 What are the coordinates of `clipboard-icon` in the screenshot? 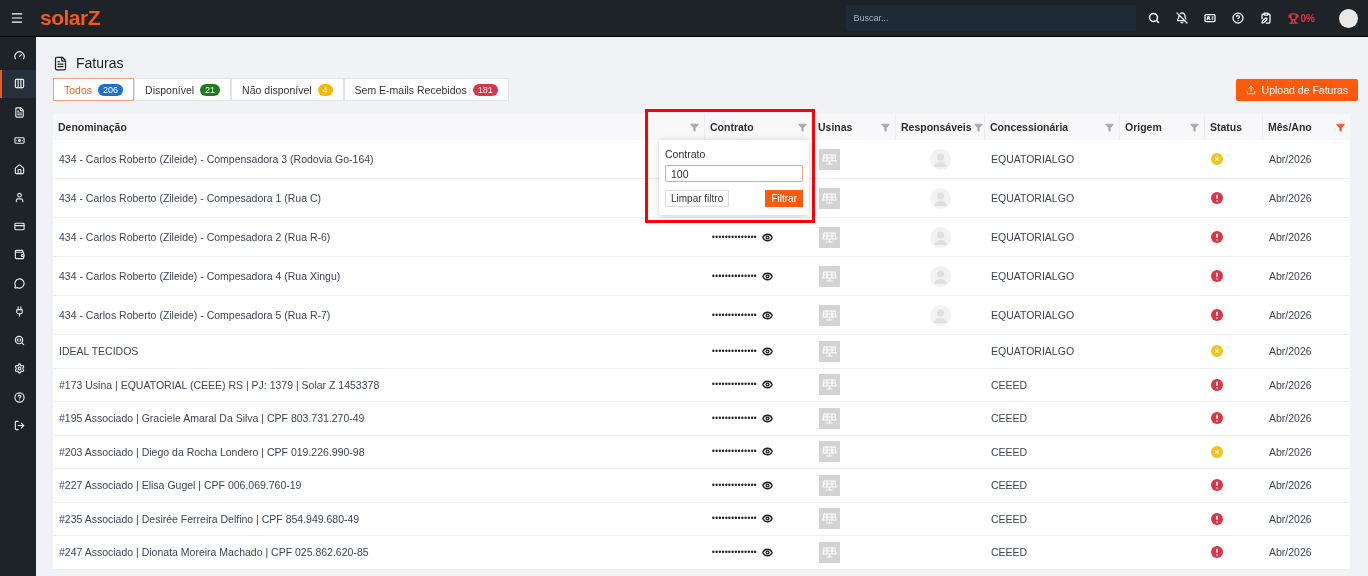 It's located at (1265, 18).